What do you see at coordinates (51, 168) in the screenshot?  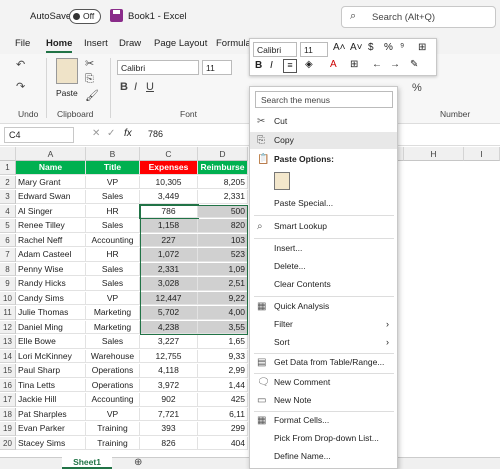 I see `header-cell: Name` at bounding box center [51, 168].